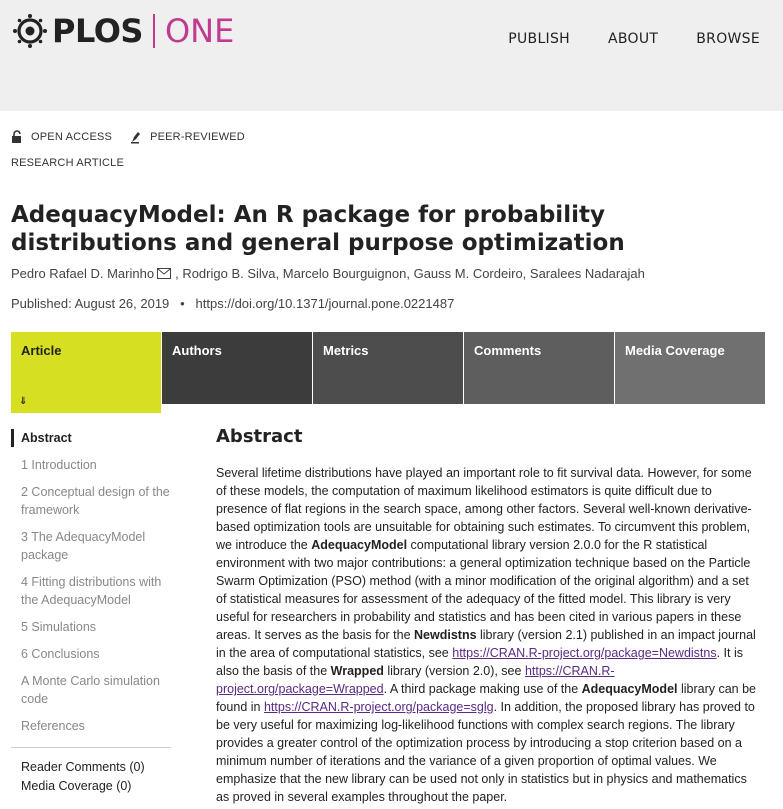 This screenshot has height=809, width=783. I want to click on article-badges: OPEN ACCESS PEER-REVIEWED, so click(137, 137).